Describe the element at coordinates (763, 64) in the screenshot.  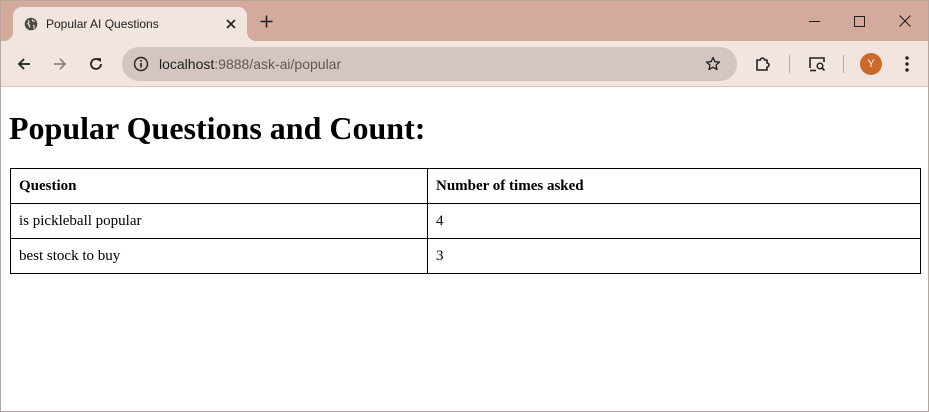
I see `extensions-icon` at that location.